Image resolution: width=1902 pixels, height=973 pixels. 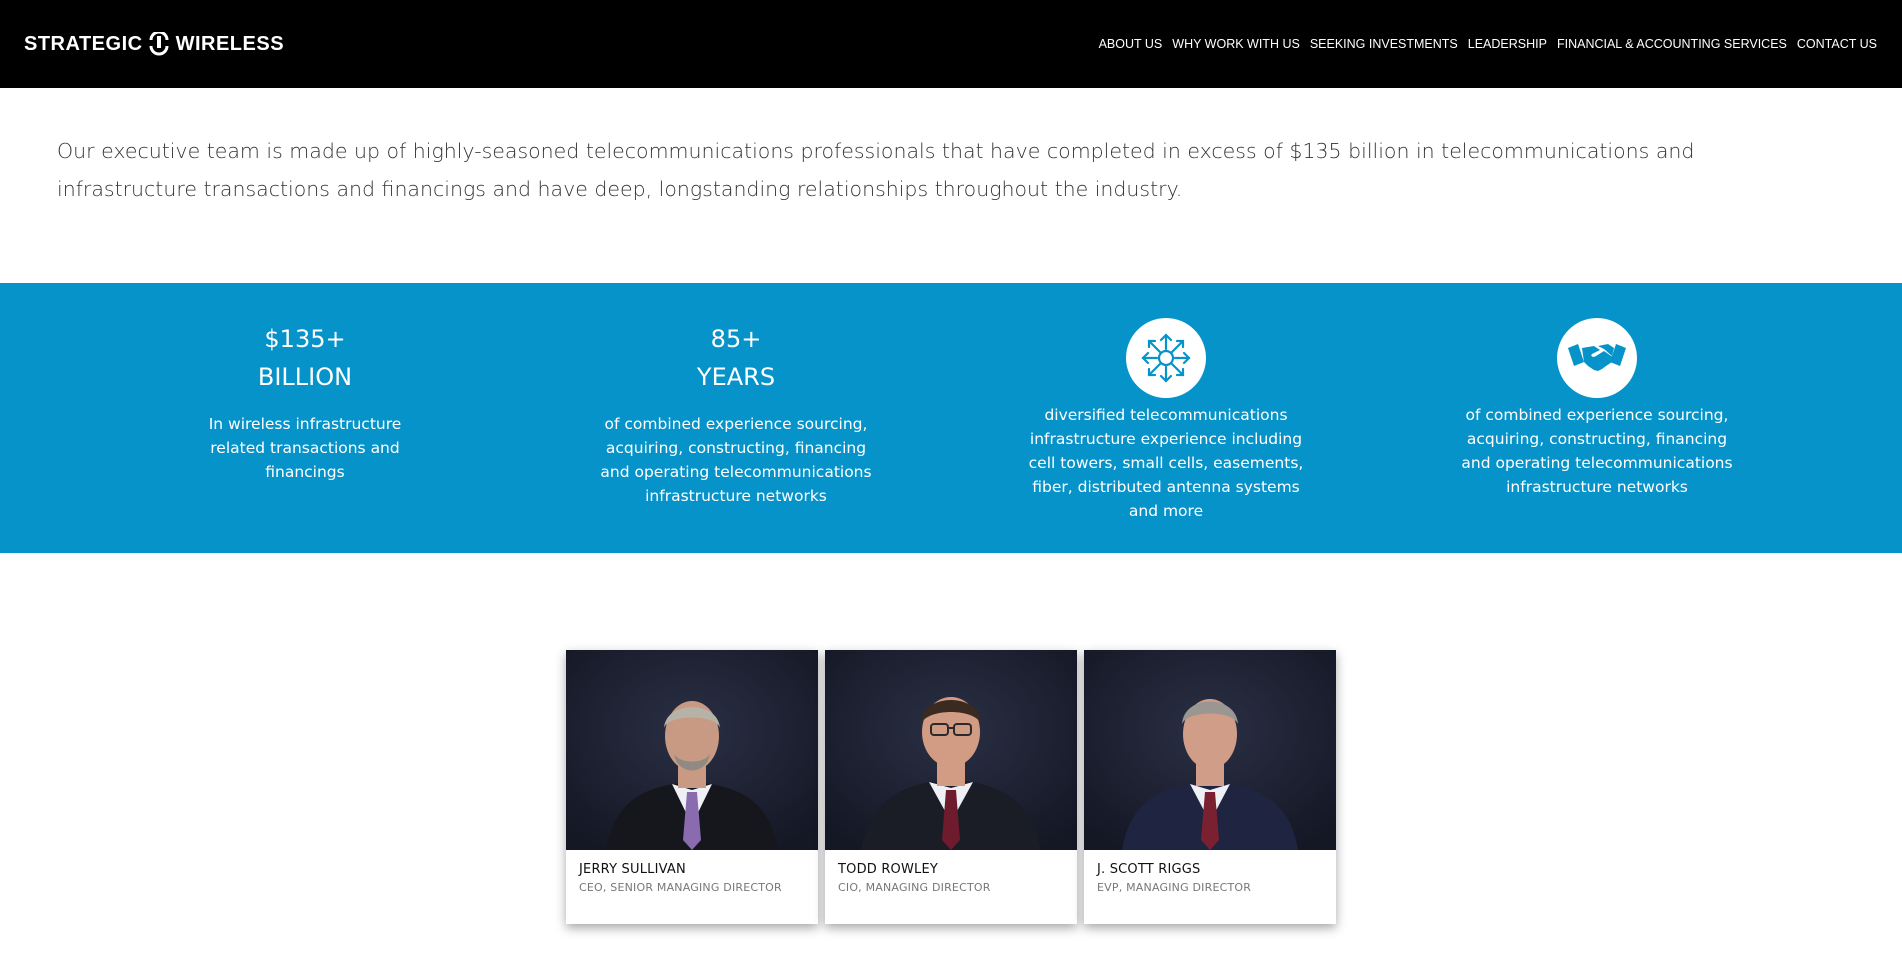 What do you see at coordinates (736, 358) in the screenshot?
I see `stat-value: 85+ YEARS` at bounding box center [736, 358].